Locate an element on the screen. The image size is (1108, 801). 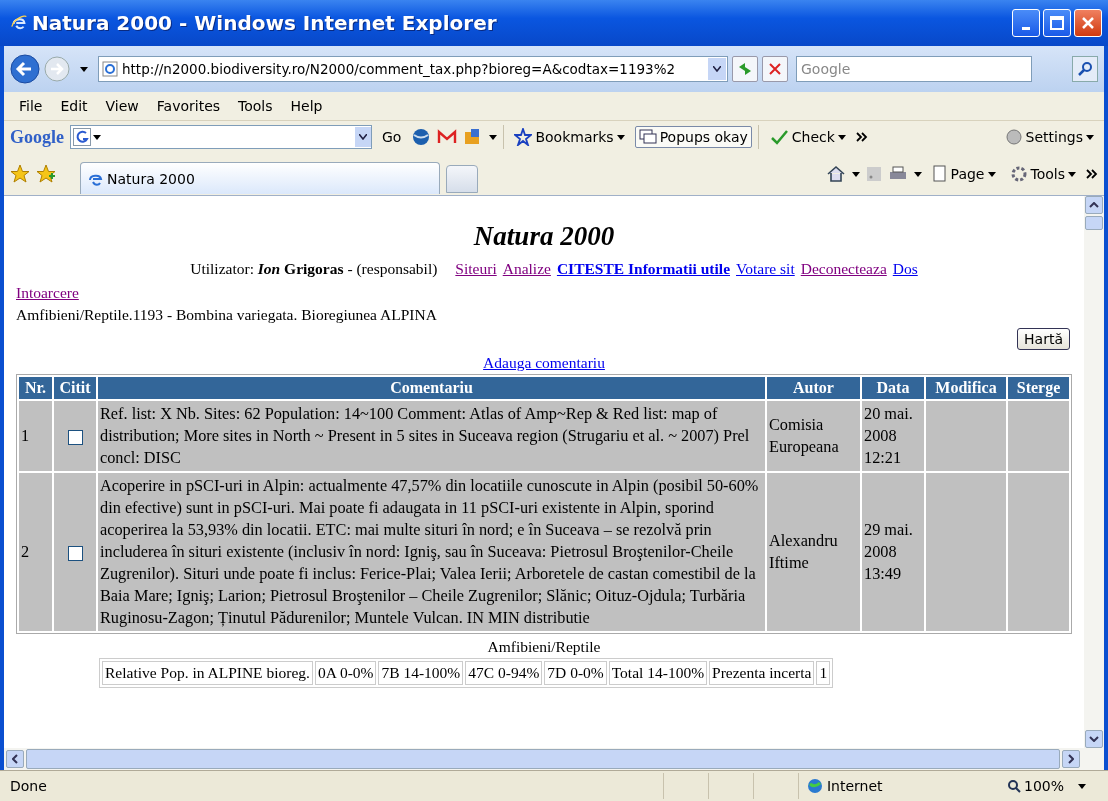
star-icon is located at coordinates (523, 137).